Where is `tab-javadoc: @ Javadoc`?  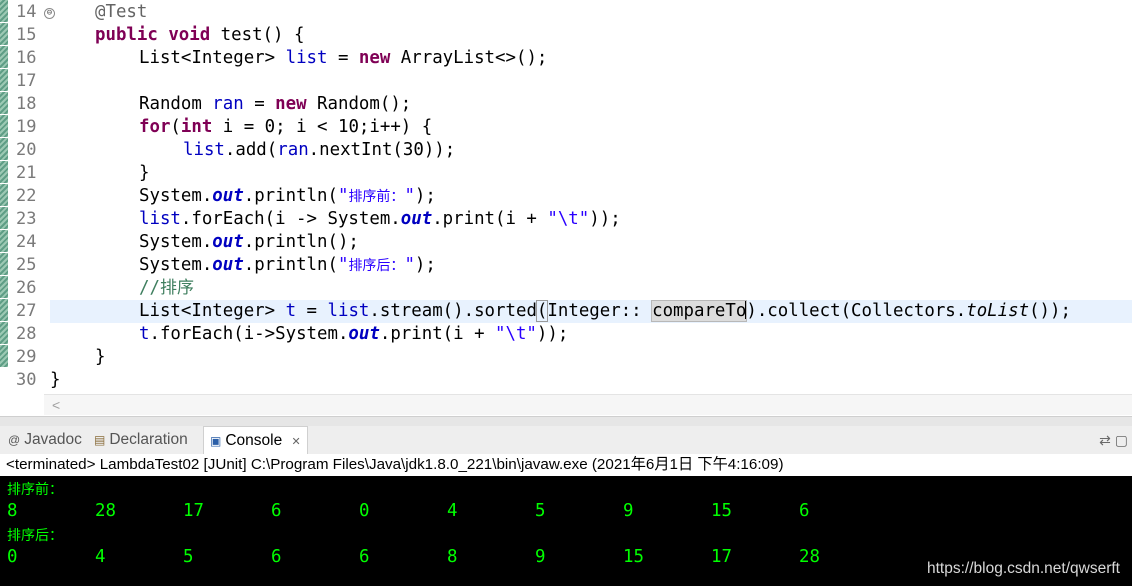 tab-javadoc: @ Javadoc is located at coordinates (45, 440).